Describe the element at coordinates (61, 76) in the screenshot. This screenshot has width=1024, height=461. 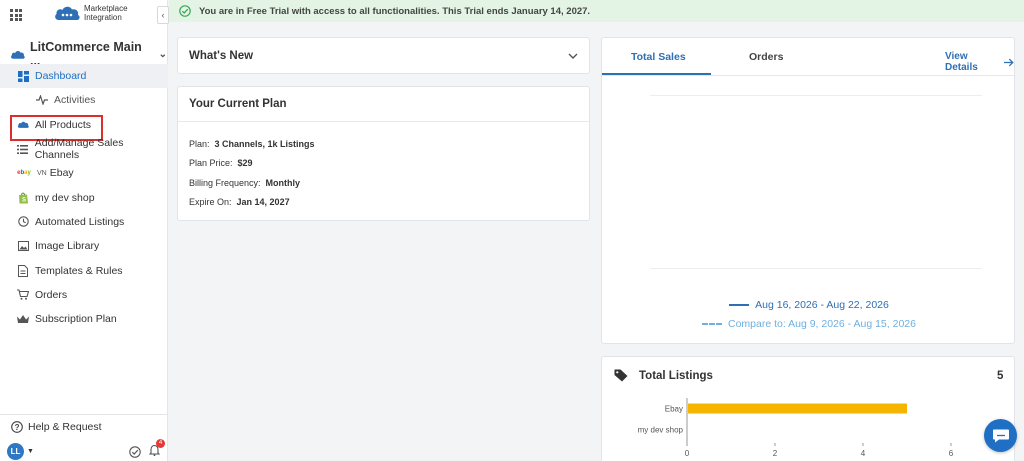
I see `sidebar-item-label: Dashboard` at that location.